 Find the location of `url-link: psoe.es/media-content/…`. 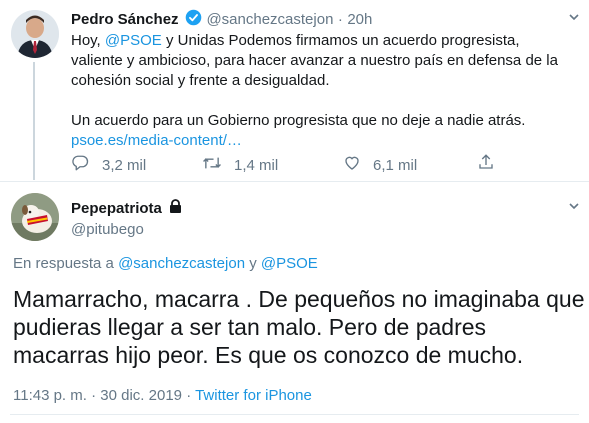

url-link: psoe.es/media-content/… is located at coordinates (323, 141).